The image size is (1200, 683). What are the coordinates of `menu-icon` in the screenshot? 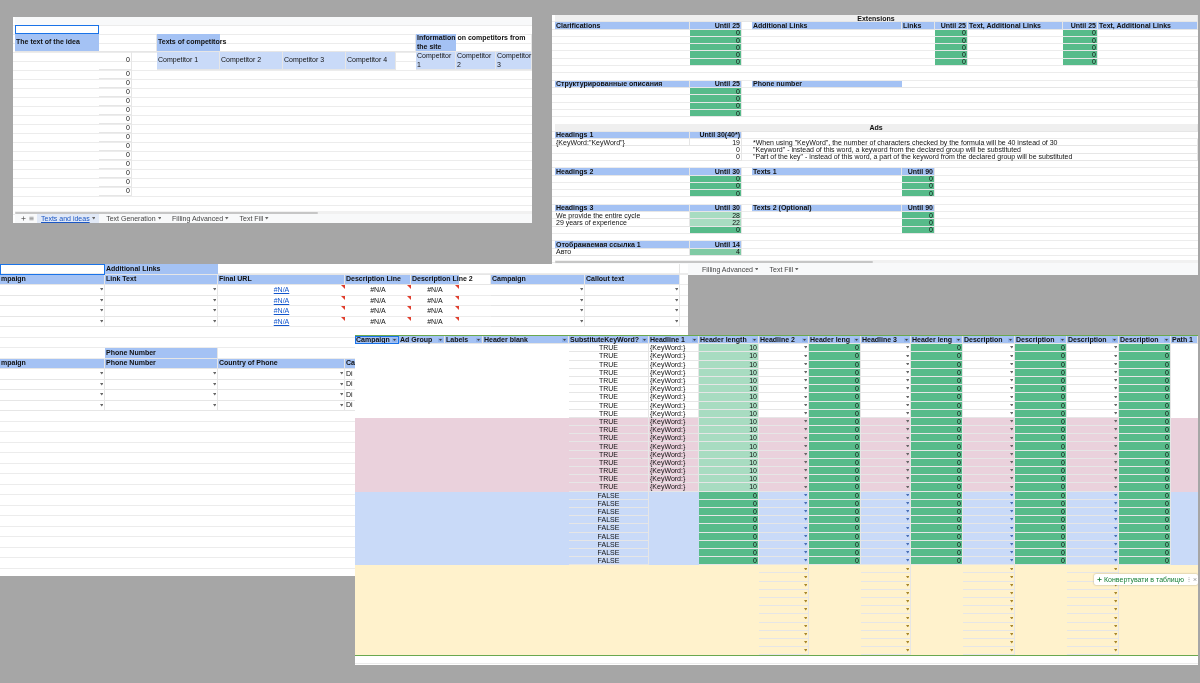 It's located at (31, 218).